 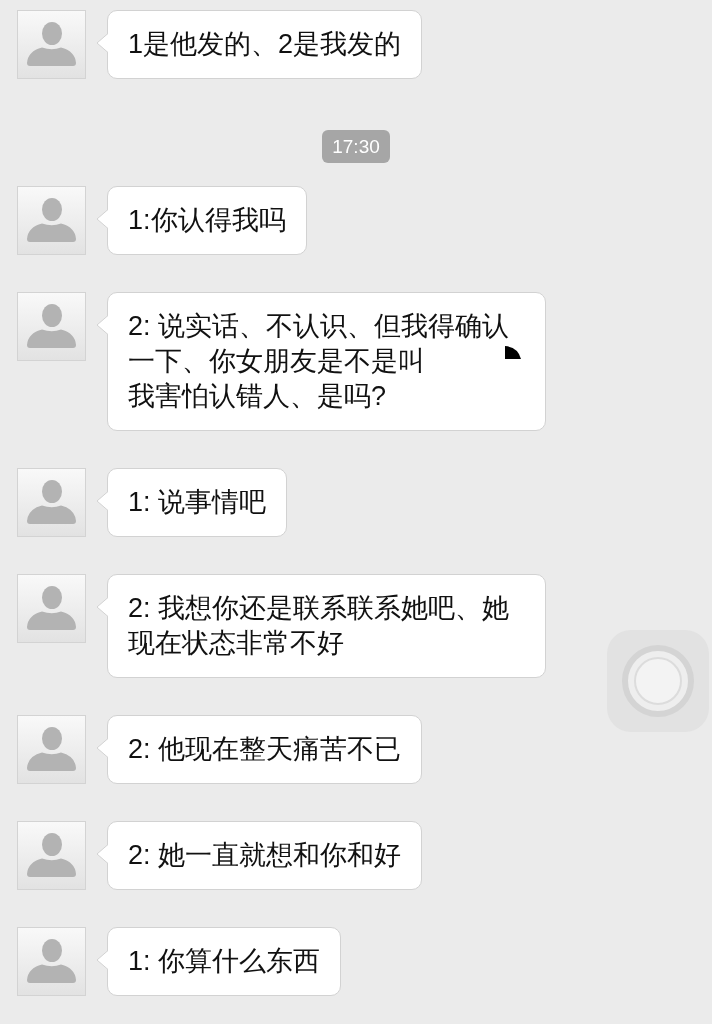 What do you see at coordinates (319, 361) in the screenshot?
I see `message-text: 2: 说实话、不认识、但我得确认 一下、你女朋友是不是叫 我害怕认错人、是吗?` at bounding box center [319, 361].